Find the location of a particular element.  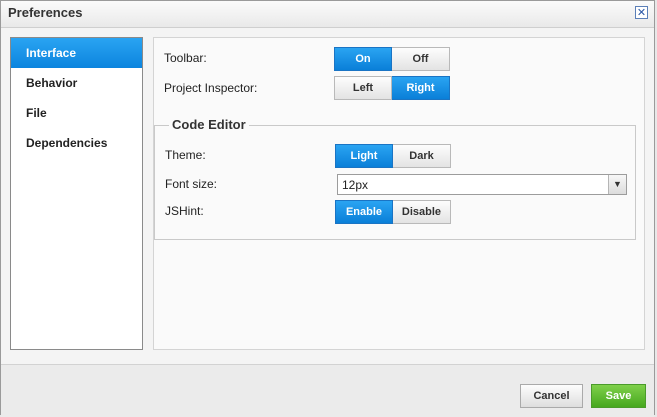

jshint-enable-button: Enable is located at coordinates (364, 212).